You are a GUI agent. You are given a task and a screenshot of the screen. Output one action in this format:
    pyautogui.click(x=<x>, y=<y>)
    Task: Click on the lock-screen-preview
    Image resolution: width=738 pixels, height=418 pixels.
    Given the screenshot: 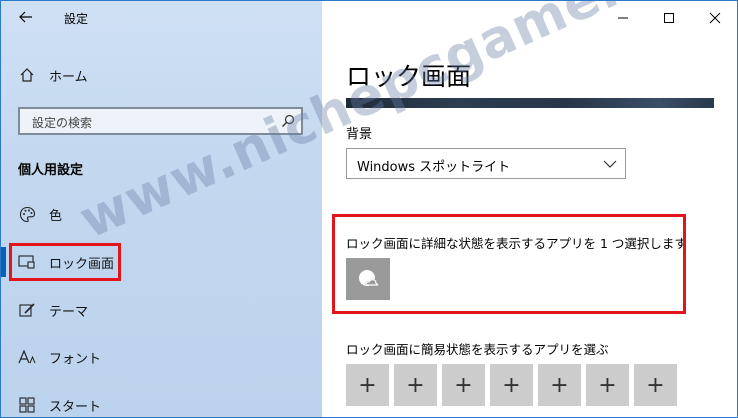 What is the action you would take?
    pyautogui.click(x=530, y=103)
    